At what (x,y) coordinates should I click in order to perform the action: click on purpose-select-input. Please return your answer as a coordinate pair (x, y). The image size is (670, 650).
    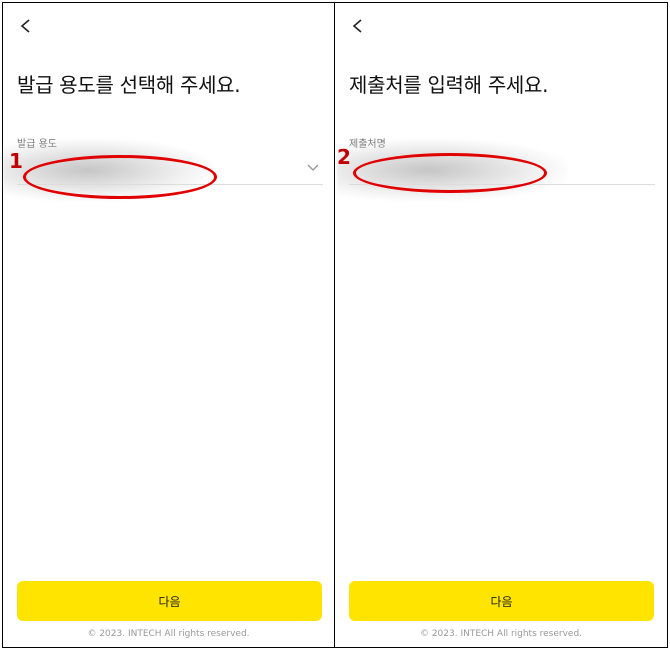
    Looking at the image, I should click on (172, 168).